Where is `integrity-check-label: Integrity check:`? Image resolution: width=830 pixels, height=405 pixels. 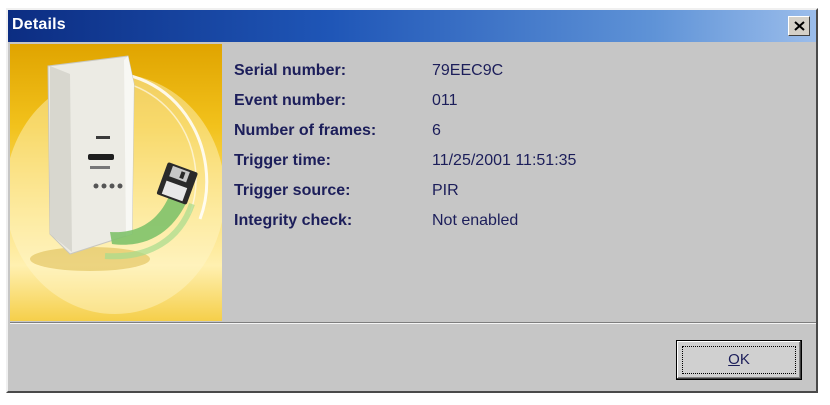
integrity-check-label: Integrity check: is located at coordinates (293, 220).